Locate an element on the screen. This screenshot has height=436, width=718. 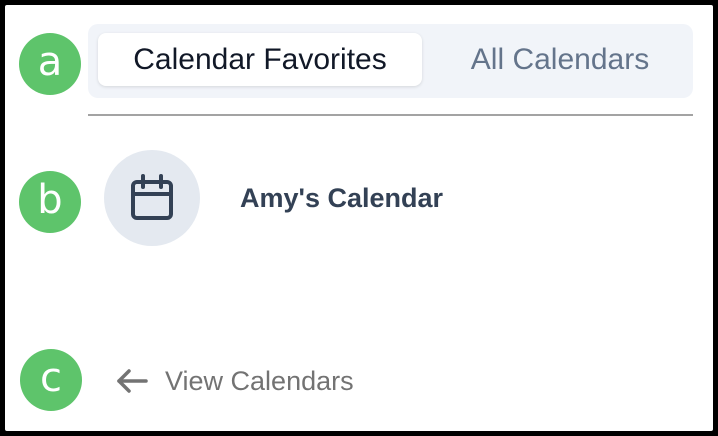
calendar-avatar is located at coordinates (152, 198).